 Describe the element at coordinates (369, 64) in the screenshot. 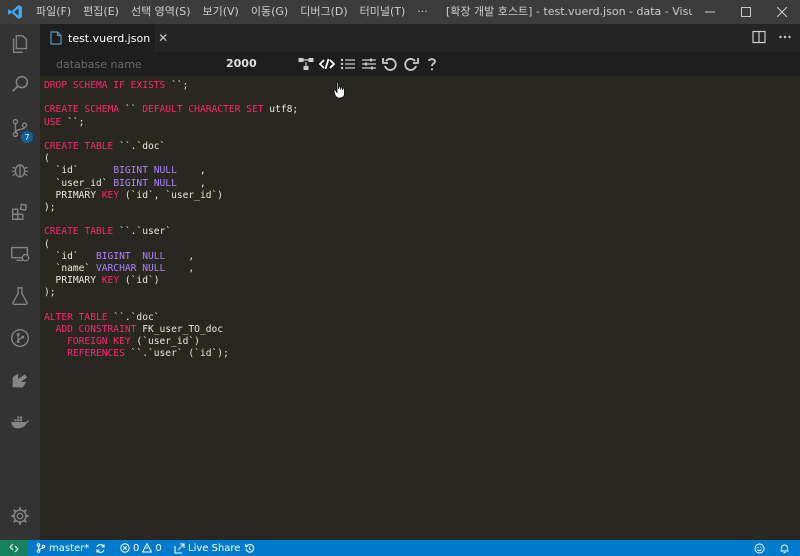

I see `settings-icon` at that location.